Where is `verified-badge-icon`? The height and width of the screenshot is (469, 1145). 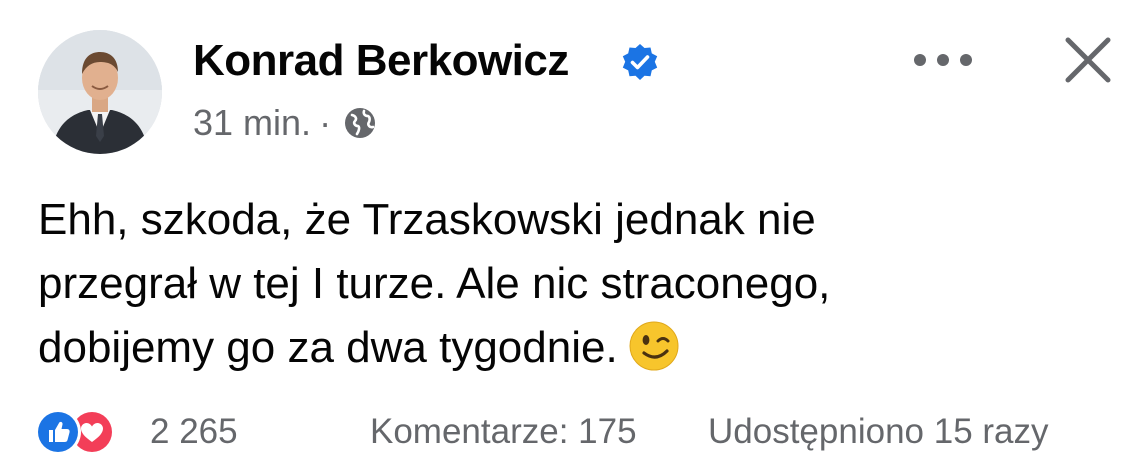 verified-badge-icon is located at coordinates (640, 62).